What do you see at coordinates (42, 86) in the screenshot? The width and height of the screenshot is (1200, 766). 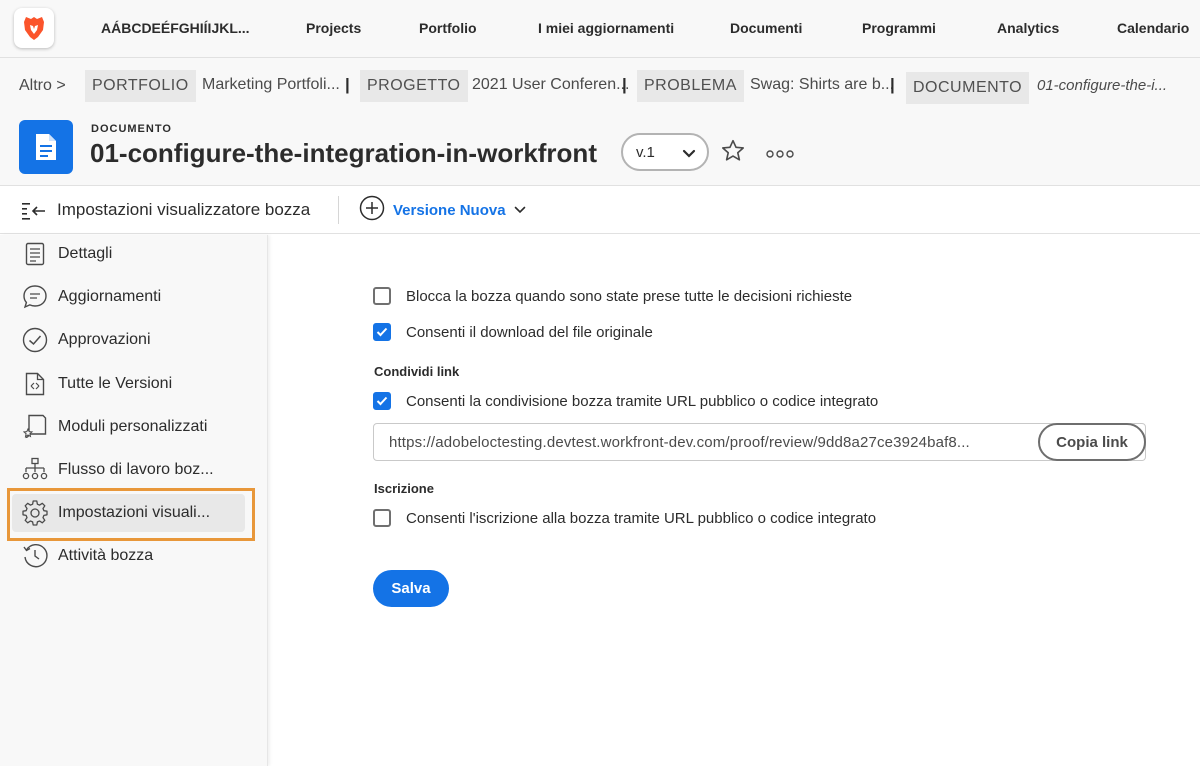 I see `breadcrumb-more: Altro >` at bounding box center [42, 86].